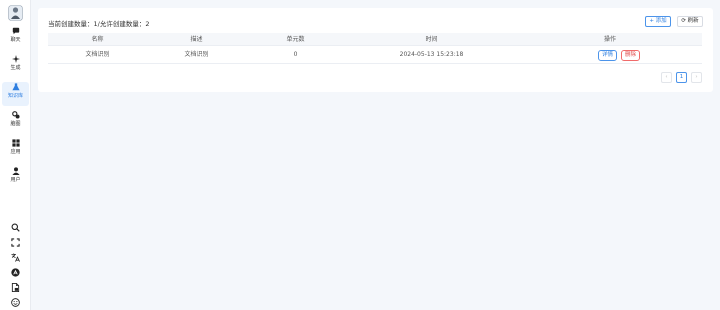 The height and width of the screenshot is (310, 720). I want to click on pagination-page-1: 1, so click(681, 77).